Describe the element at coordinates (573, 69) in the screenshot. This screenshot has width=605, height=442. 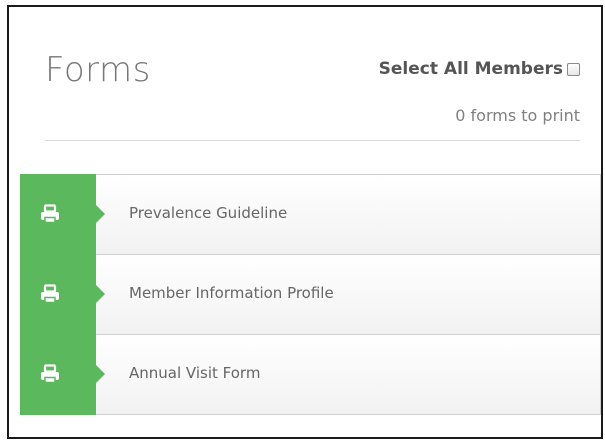
I see `select-all-checkbox` at that location.